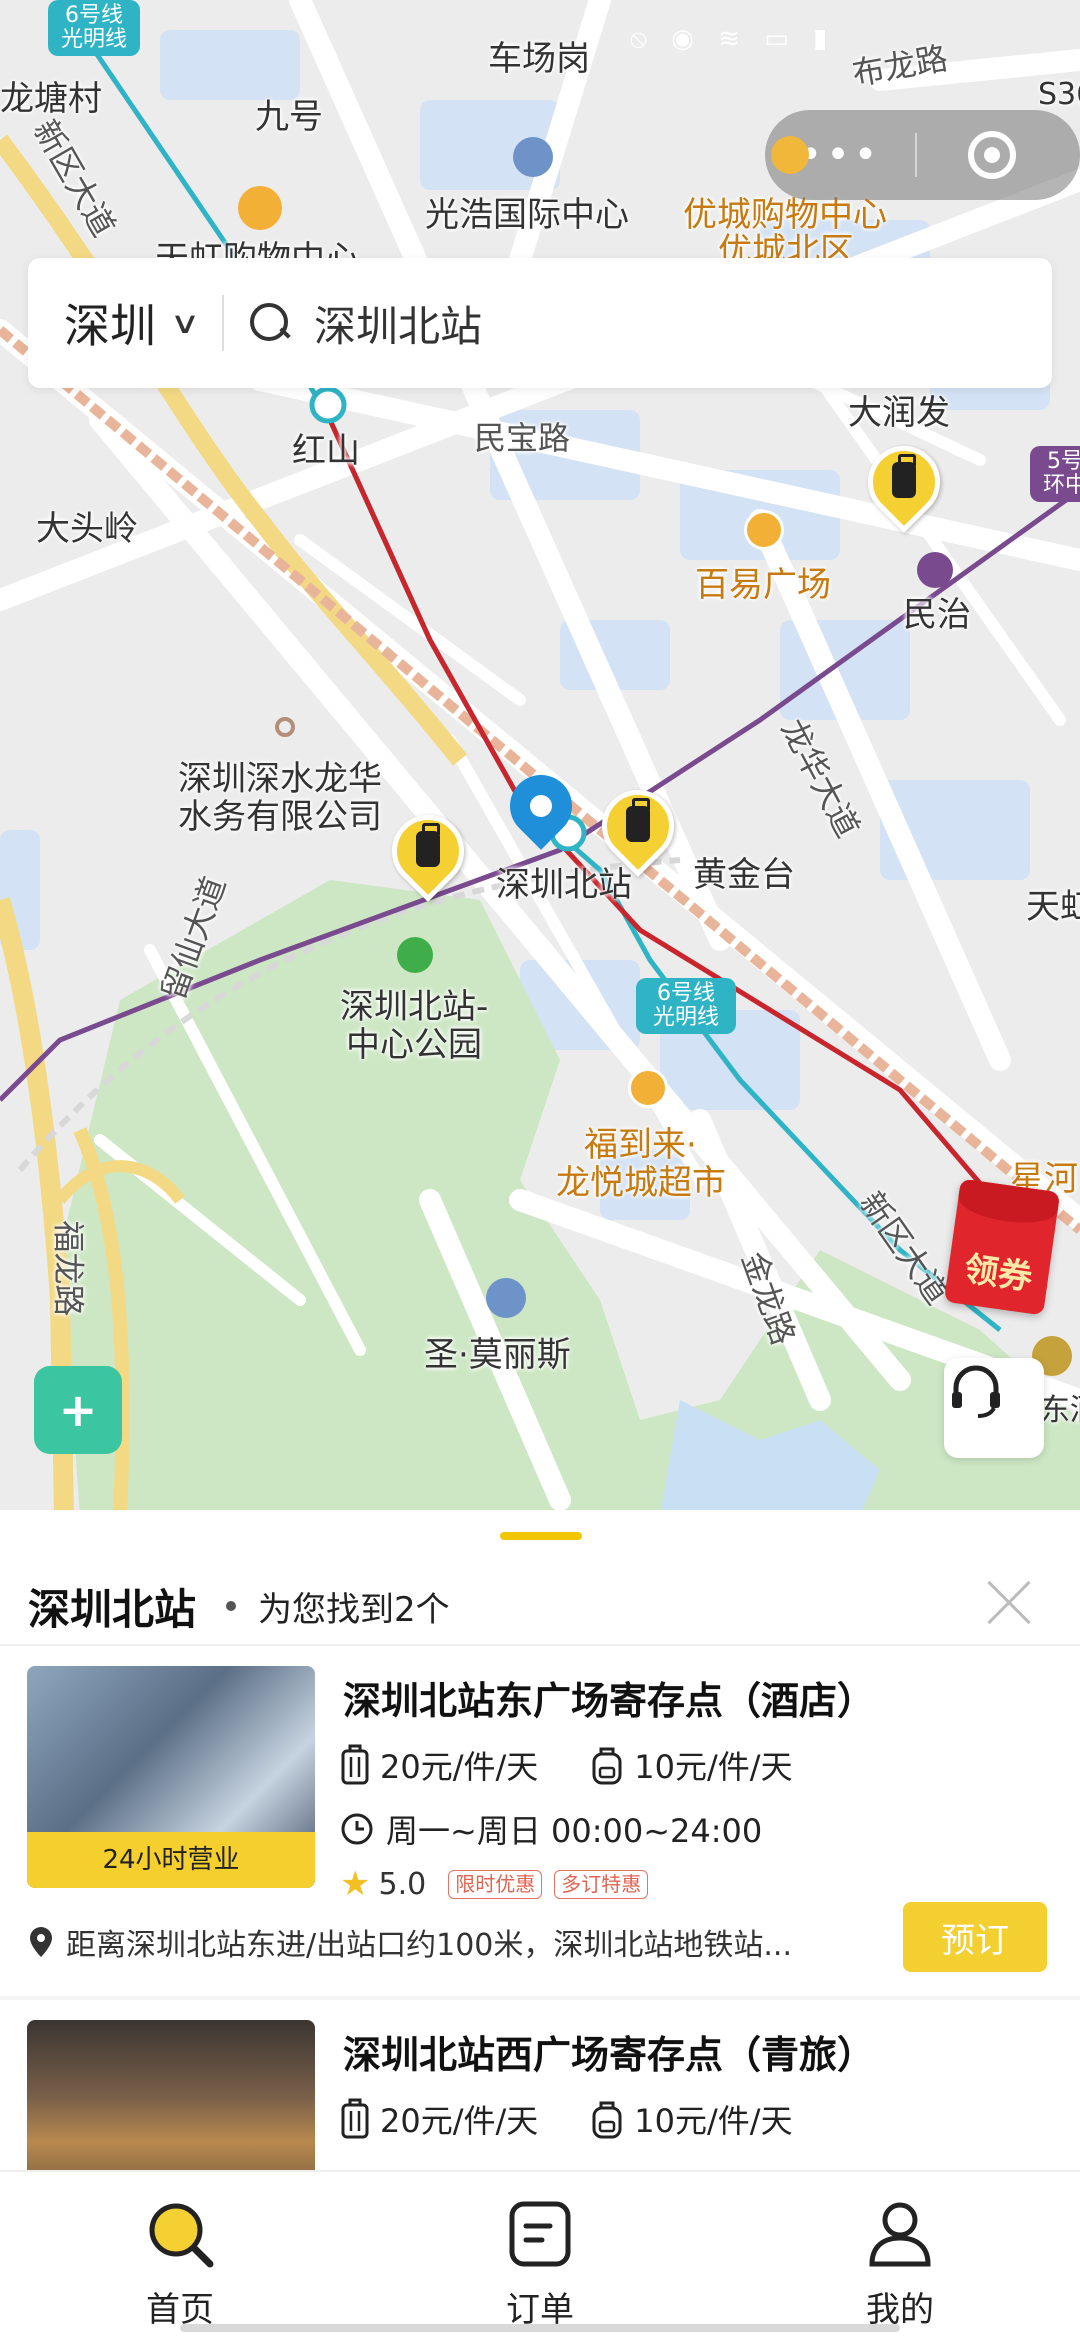 The image size is (1080, 2340). What do you see at coordinates (51, 99) in the screenshot?
I see `map-label: 龙塘村` at bounding box center [51, 99].